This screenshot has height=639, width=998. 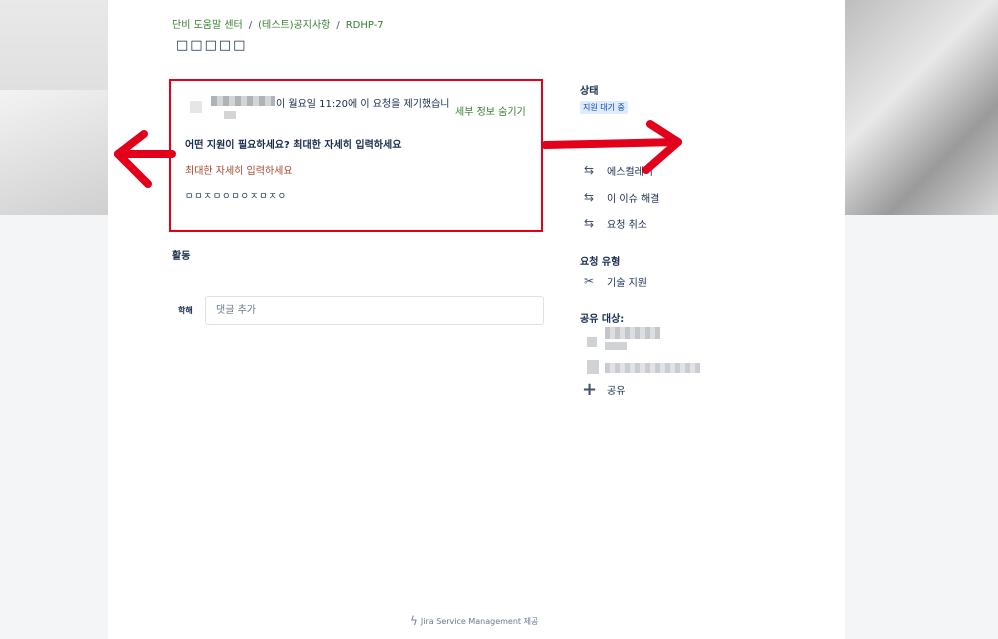 I want to click on share-label: 공유, so click(x=616, y=391).